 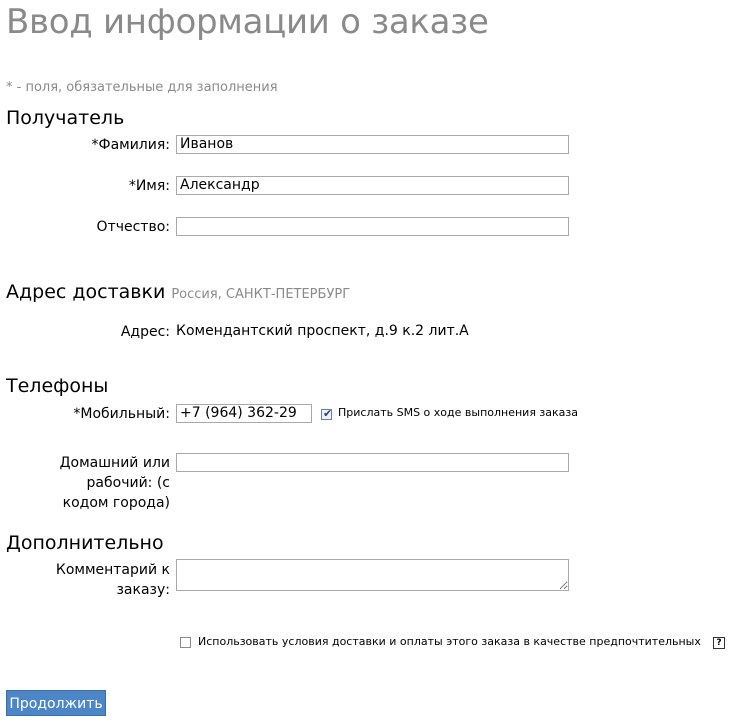 What do you see at coordinates (372, 575) in the screenshot?
I see `comment-textarea` at bounding box center [372, 575].